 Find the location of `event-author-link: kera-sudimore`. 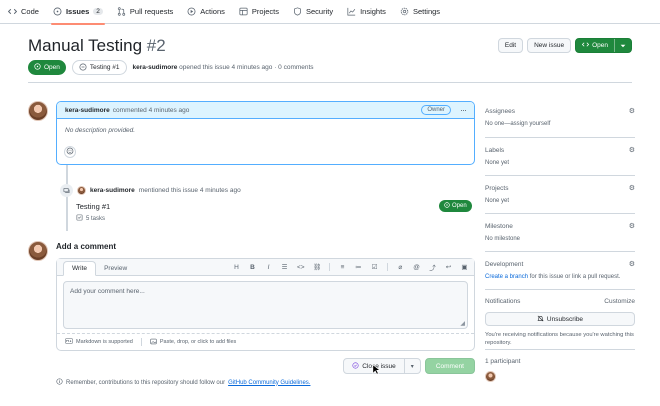

event-author-link: kera-sudimore is located at coordinates (112, 190).